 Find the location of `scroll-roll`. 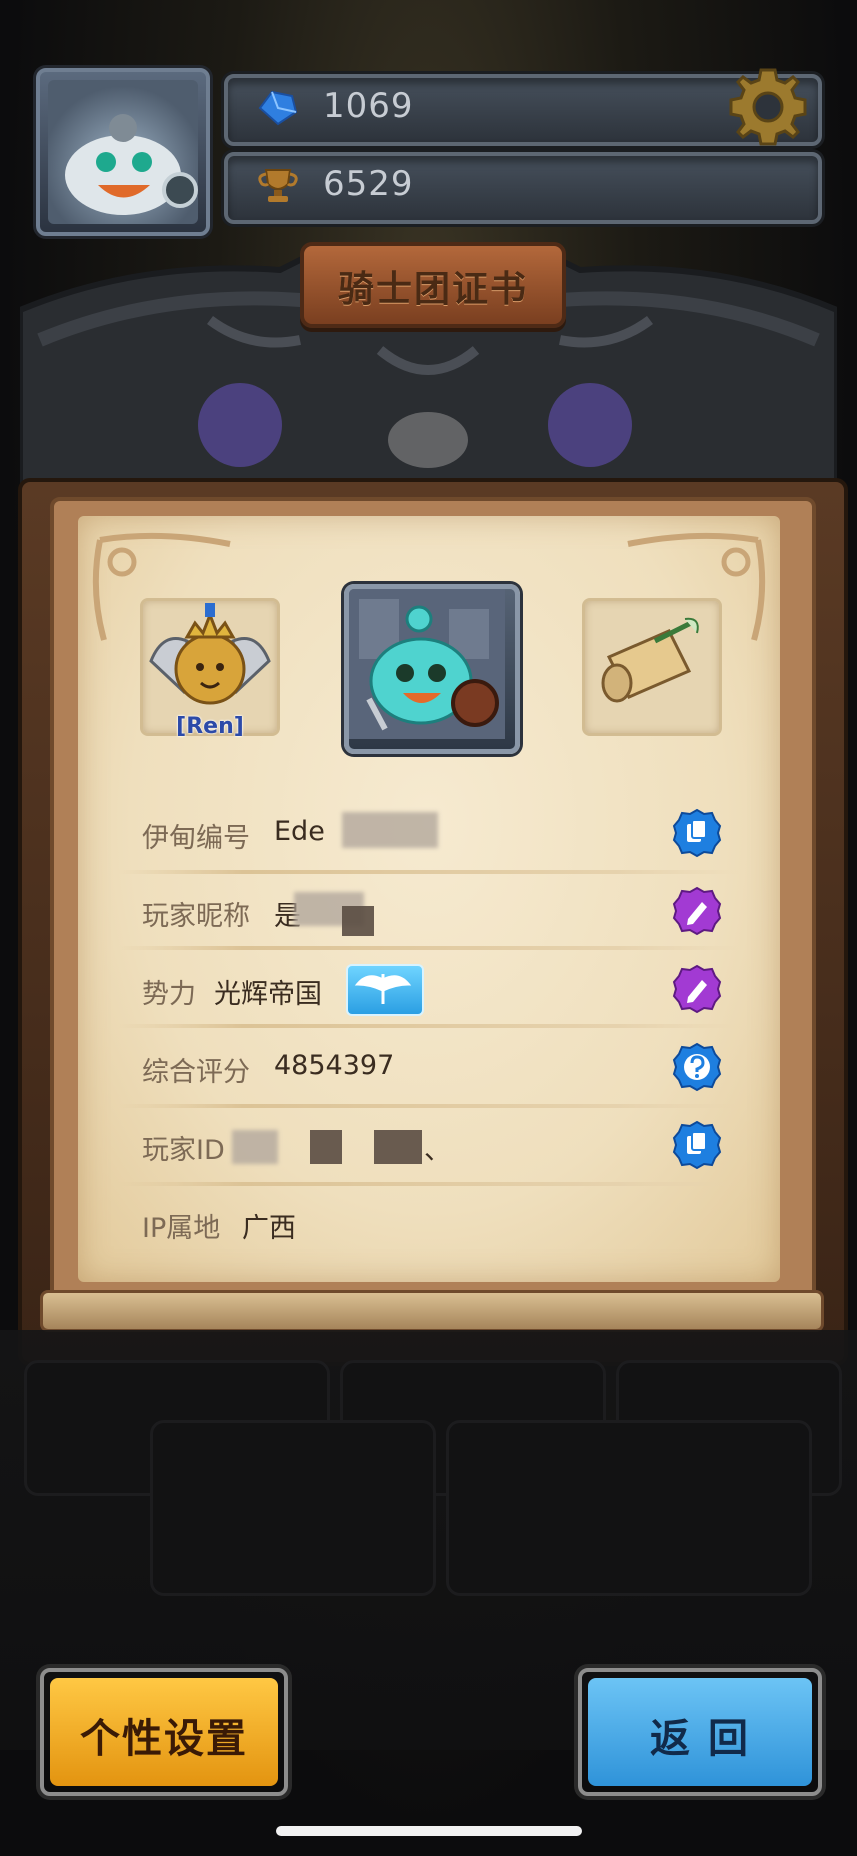

scroll-roll is located at coordinates (432, 1311).